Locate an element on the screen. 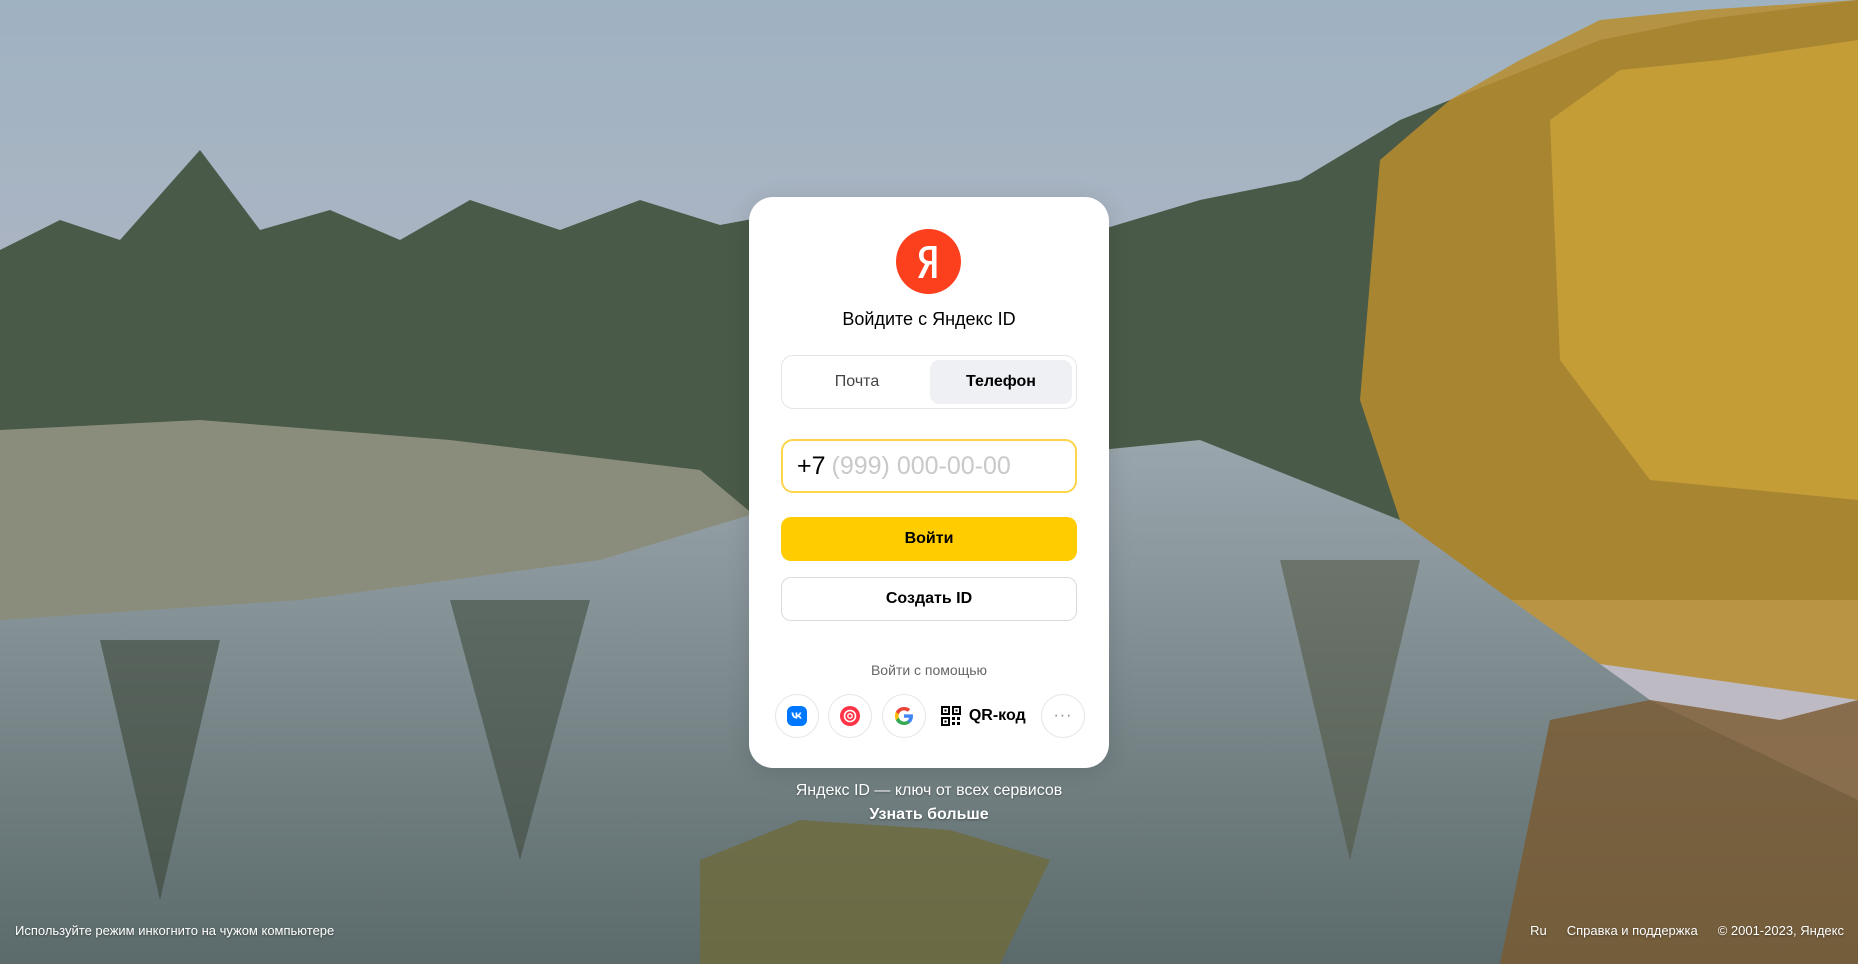 The image size is (1858, 964). tab-email: Почта is located at coordinates (857, 382).